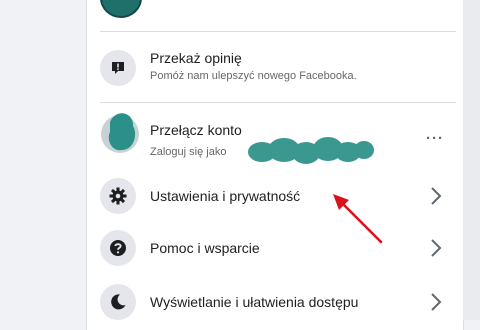  Describe the element at coordinates (311, 150) in the screenshot. I see `redaction-scribble` at that location.